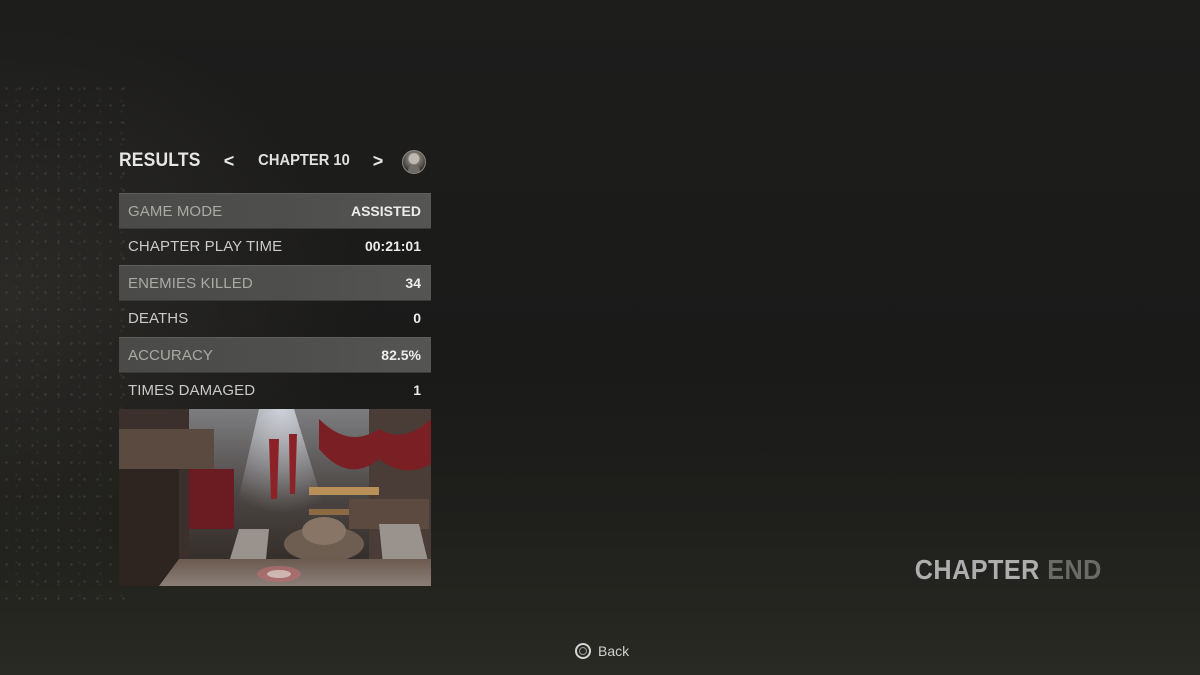  What do you see at coordinates (378, 161) in the screenshot?
I see `next-chapter-arrow-icon: >` at bounding box center [378, 161].